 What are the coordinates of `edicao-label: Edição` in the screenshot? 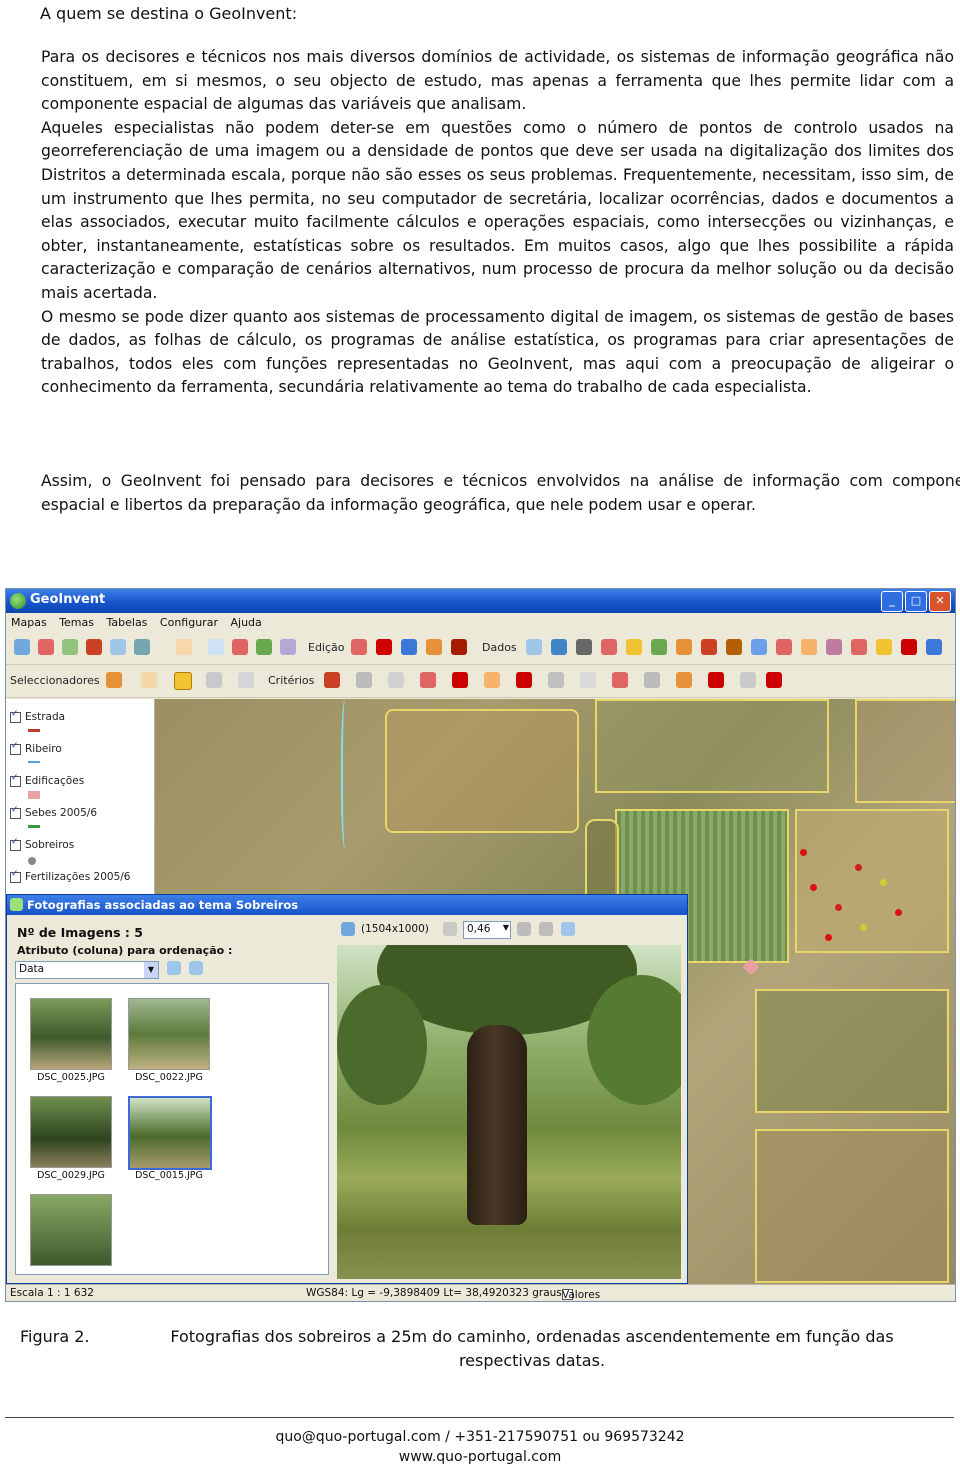 It's located at (326, 647).